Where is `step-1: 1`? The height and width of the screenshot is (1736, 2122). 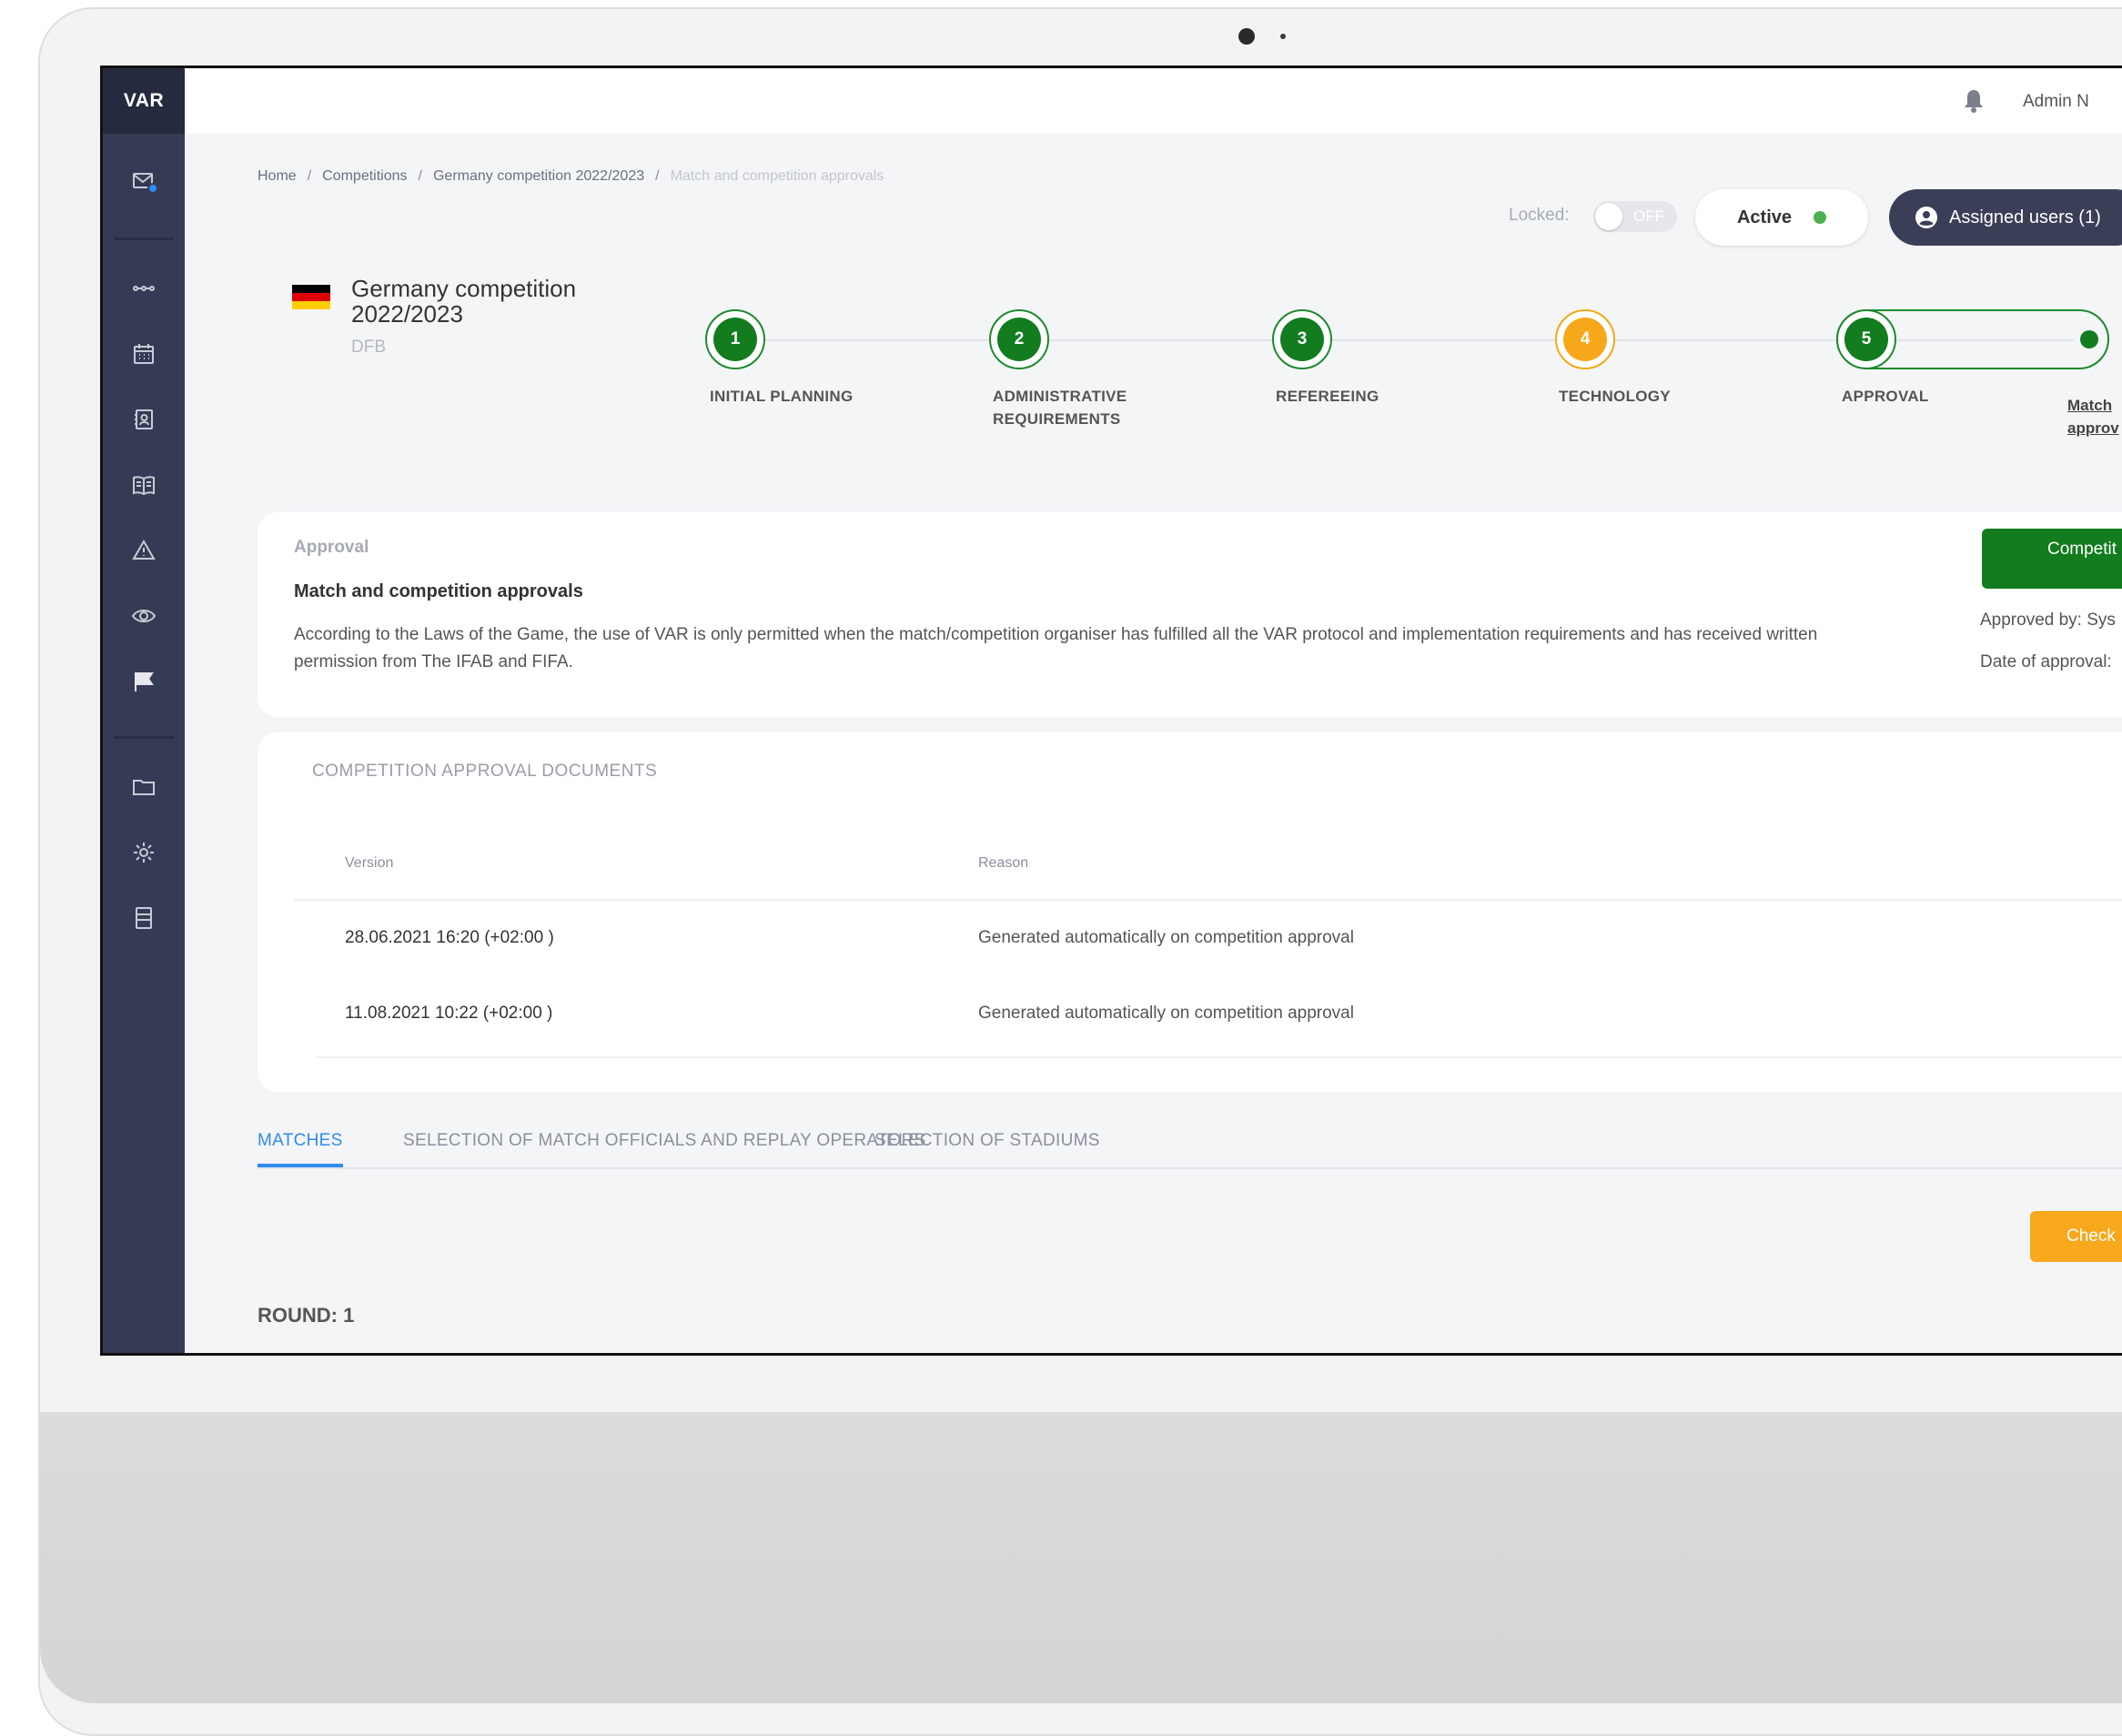
step-1: 1 is located at coordinates (735, 339).